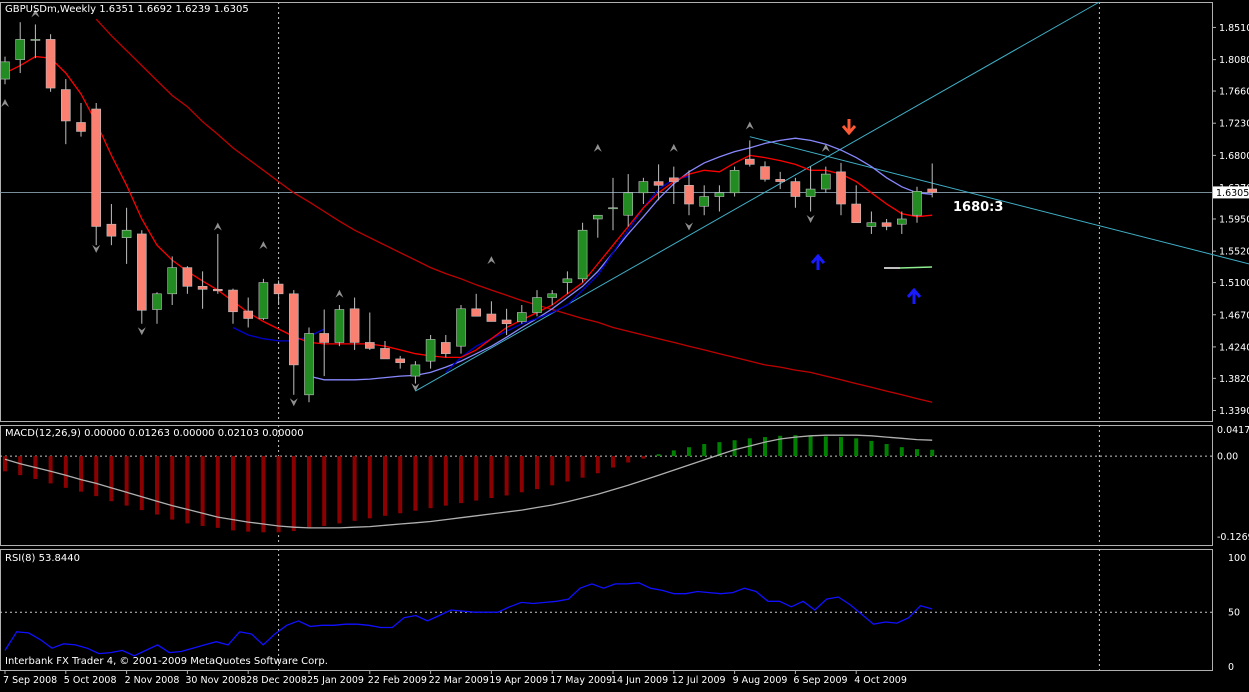 The height and width of the screenshot is (692, 1249). I want to click on y-tick-label: 1.8510, so click(1234, 28).